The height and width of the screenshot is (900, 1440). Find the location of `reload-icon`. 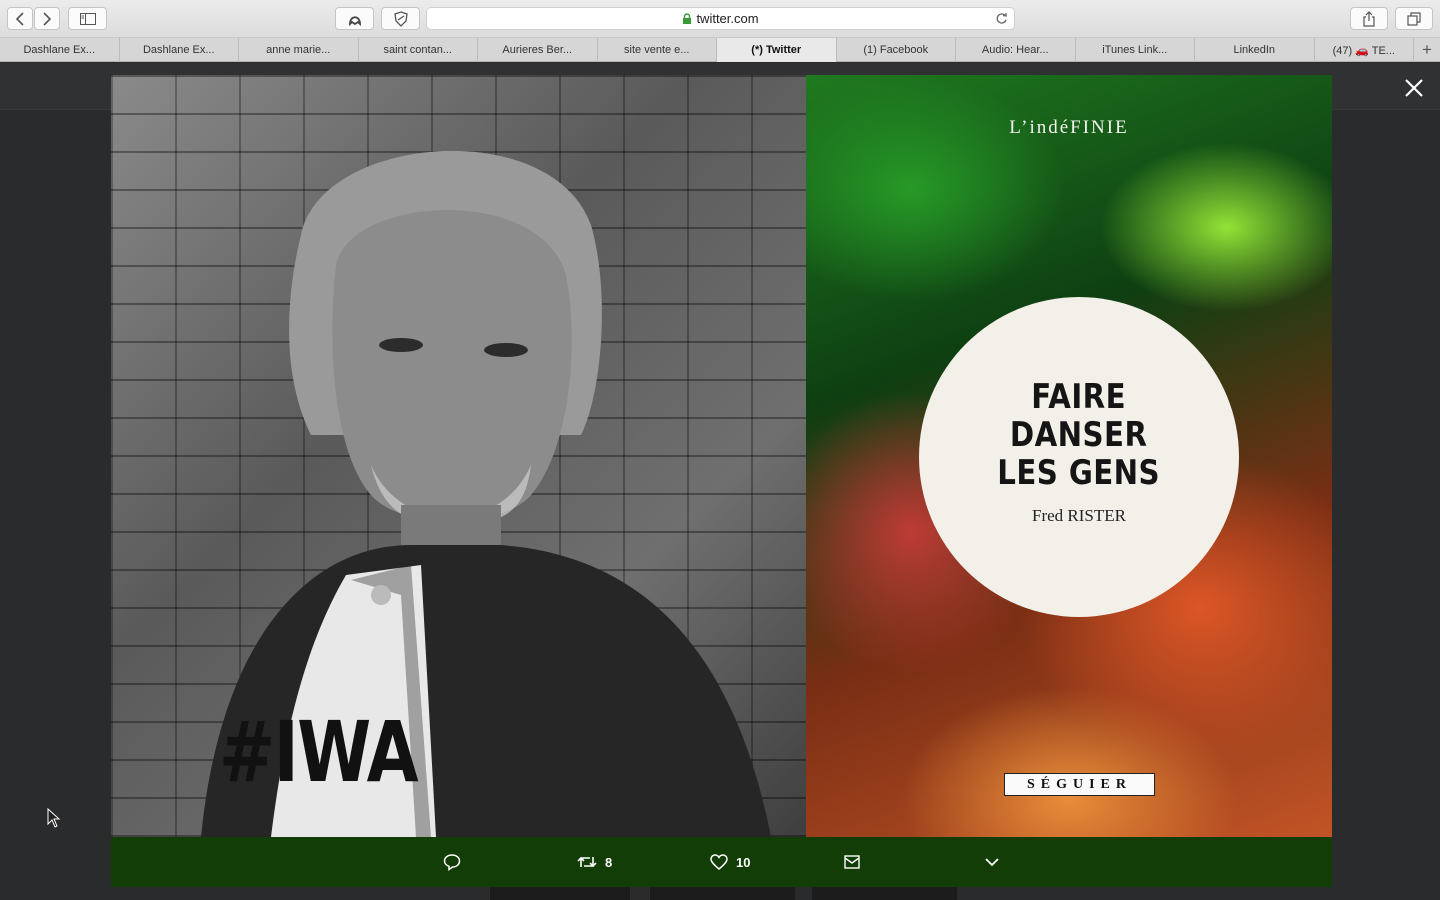

reload-icon is located at coordinates (1001, 18).